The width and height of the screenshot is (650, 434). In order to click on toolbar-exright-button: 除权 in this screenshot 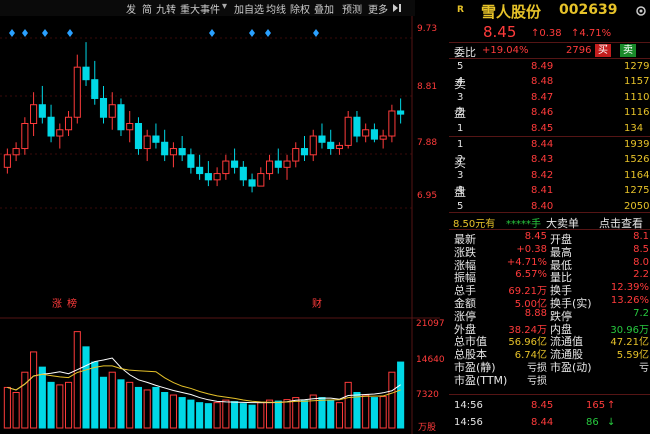, I will do `click(300, 8)`.